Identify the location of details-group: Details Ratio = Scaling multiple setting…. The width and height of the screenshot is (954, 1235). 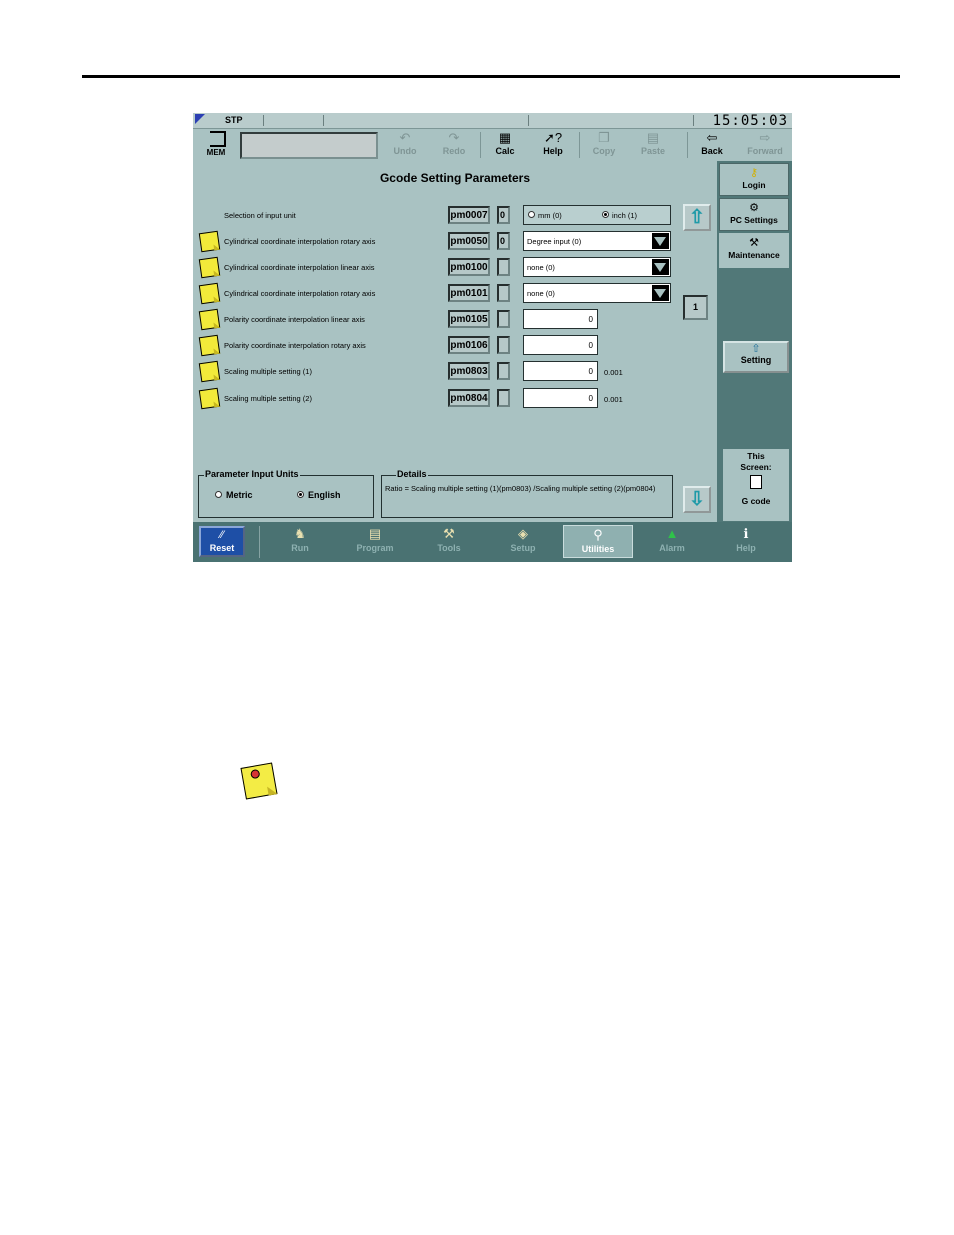
(527, 493).